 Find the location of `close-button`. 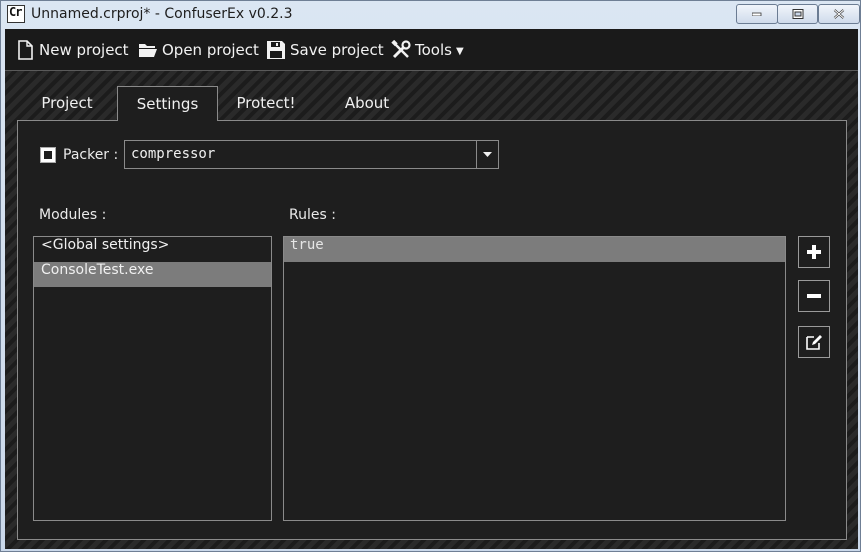

close-button is located at coordinates (839, 14).